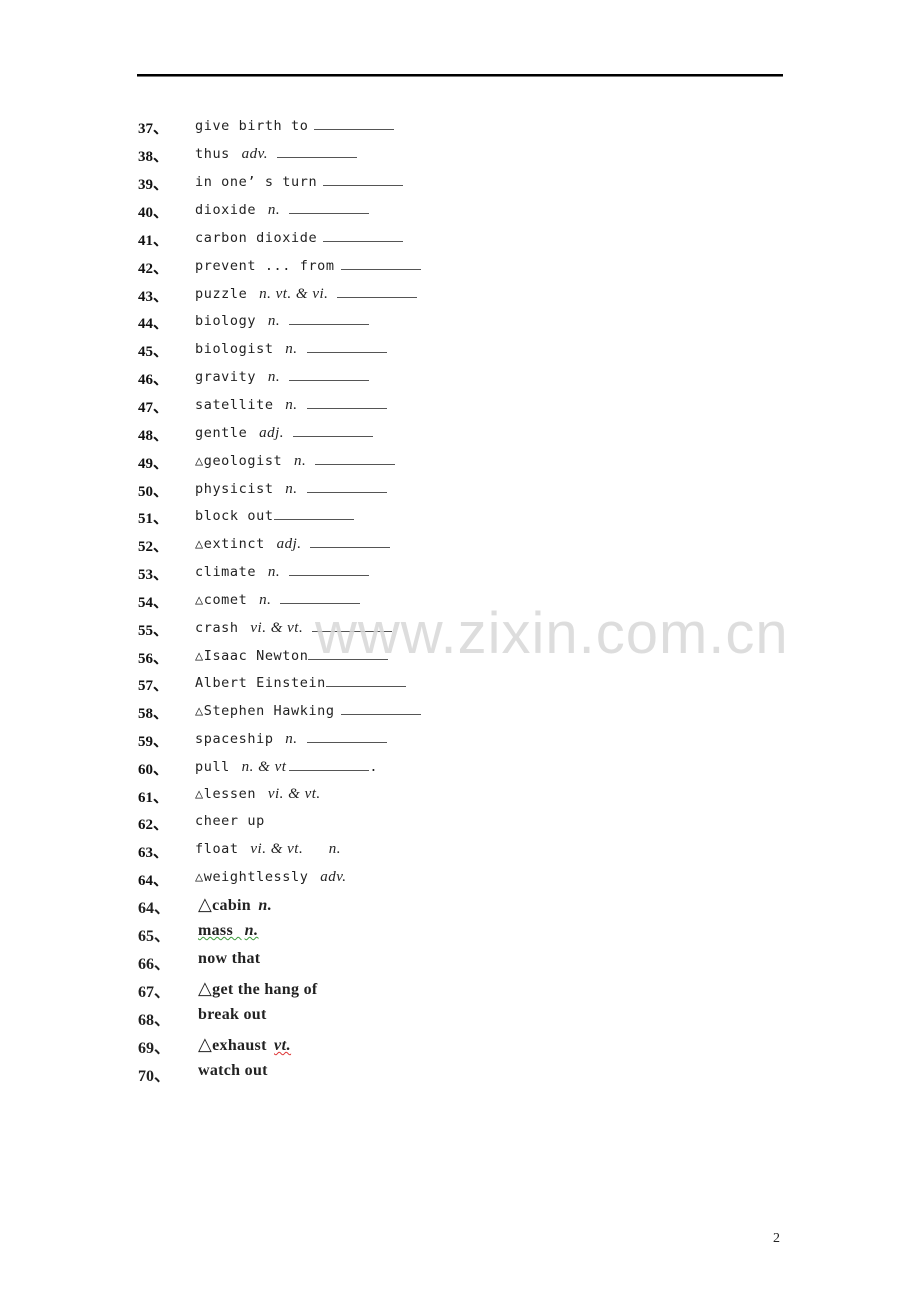 This screenshot has width=920, height=1302. I want to click on item-term: float vi. & vt. n., so click(268, 849).